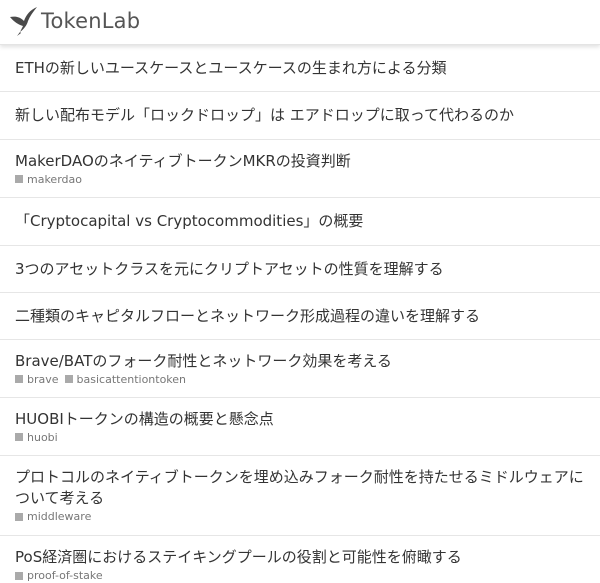 Image resolution: width=600 pixels, height=583 pixels. I want to click on article-title-link: 二種類のキャピタルフローとネットワーク形成過程の違いを理解する, so click(300, 316).